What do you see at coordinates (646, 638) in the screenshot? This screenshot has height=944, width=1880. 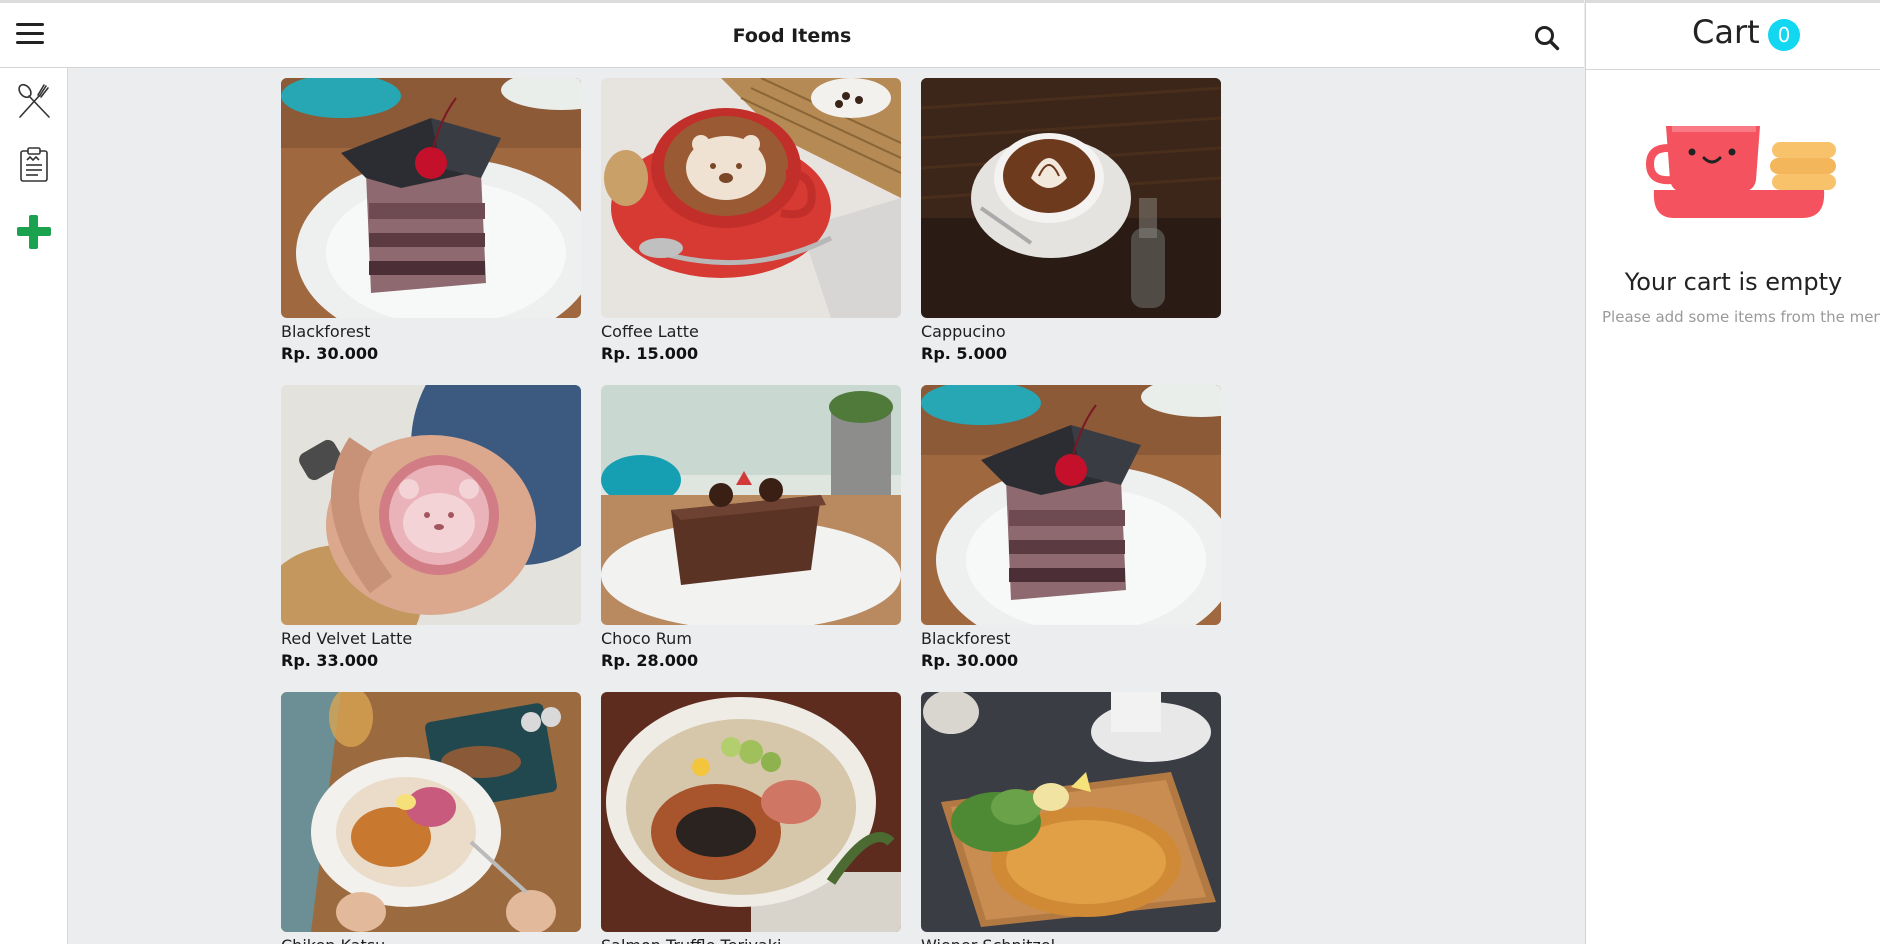 I see `item-name: Choco Rum` at bounding box center [646, 638].